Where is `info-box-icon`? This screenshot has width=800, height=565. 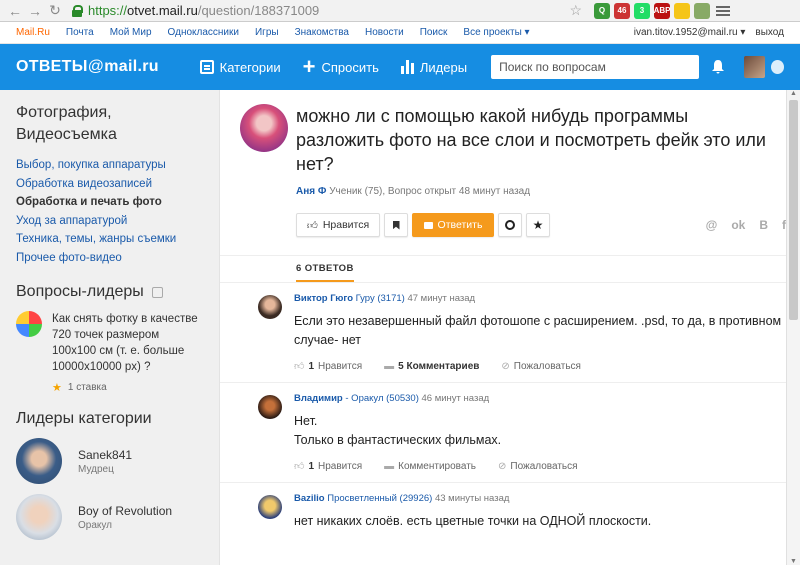
info-box-icon is located at coordinates (157, 292).